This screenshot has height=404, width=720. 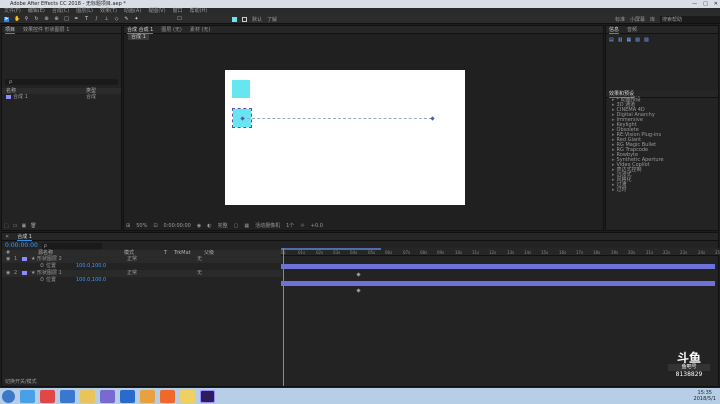 I want to click on camera-tool-icon: ⊛, so click(x=46, y=19).